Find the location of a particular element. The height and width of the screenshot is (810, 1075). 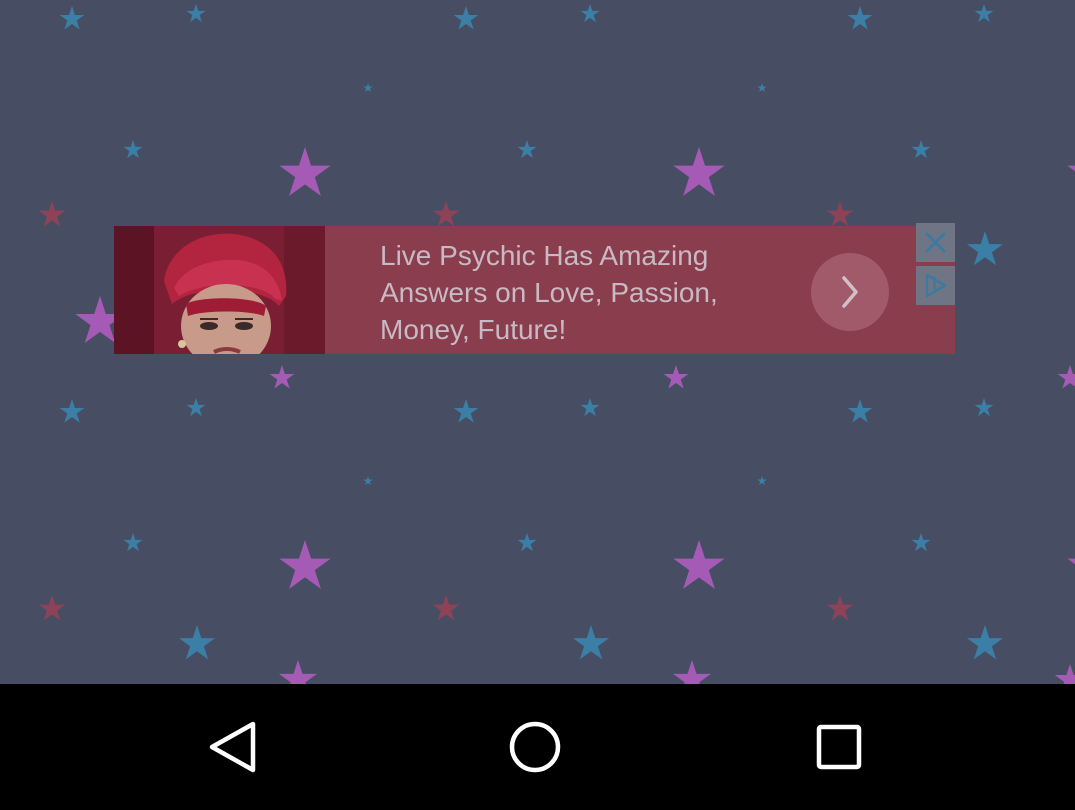

home-button is located at coordinates (535, 747).